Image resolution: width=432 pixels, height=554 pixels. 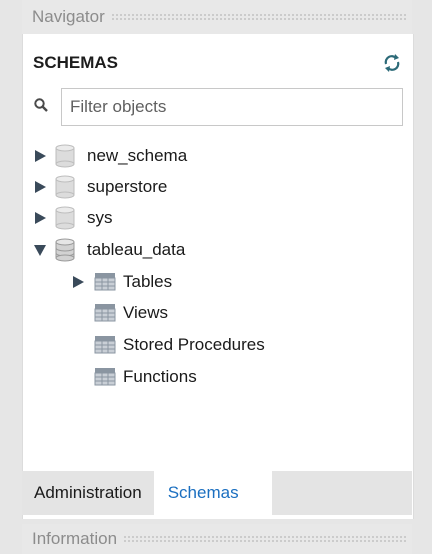 What do you see at coordinates (121, 282) in the screenshot?
I see `tree-item-tables: Tables` at bounding box center [121, 282].